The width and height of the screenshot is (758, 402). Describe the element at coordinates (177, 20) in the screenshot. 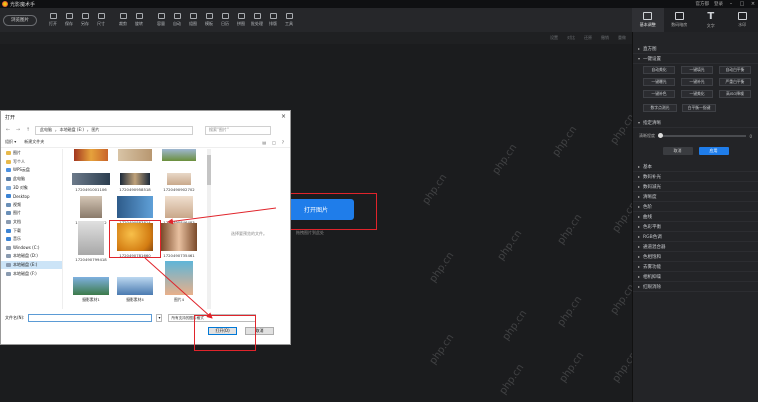

I see `tool-auto: 自动` at that location.